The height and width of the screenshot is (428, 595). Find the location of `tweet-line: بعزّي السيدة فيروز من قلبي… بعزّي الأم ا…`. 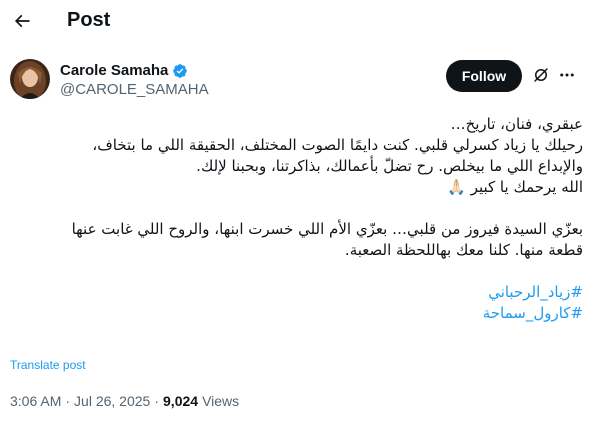

tweet-line: بعزّي السيدة فيروز من قلبي… بعزّي الأم ا… is located at coordinates (327, 229).